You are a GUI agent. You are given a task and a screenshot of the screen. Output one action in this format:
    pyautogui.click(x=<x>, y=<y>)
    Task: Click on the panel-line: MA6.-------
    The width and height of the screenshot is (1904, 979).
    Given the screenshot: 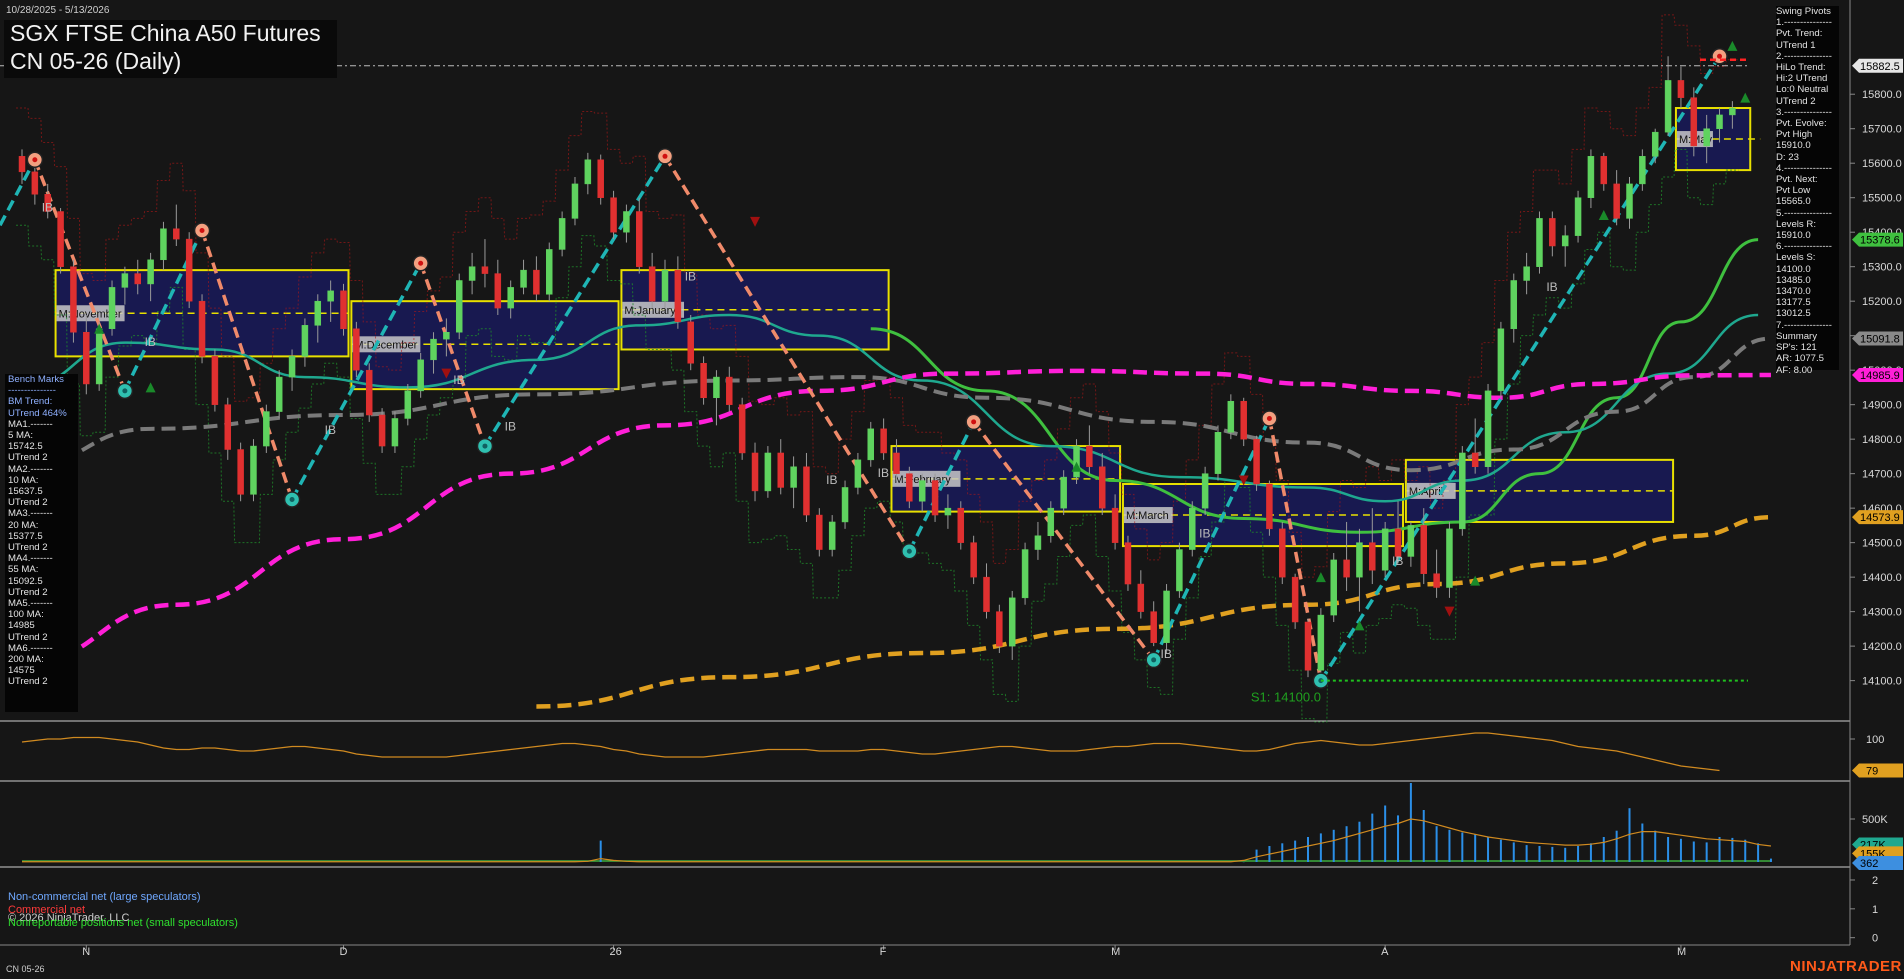 What is the action you would take?
    pyautogui.click(x=30, y=648)
    